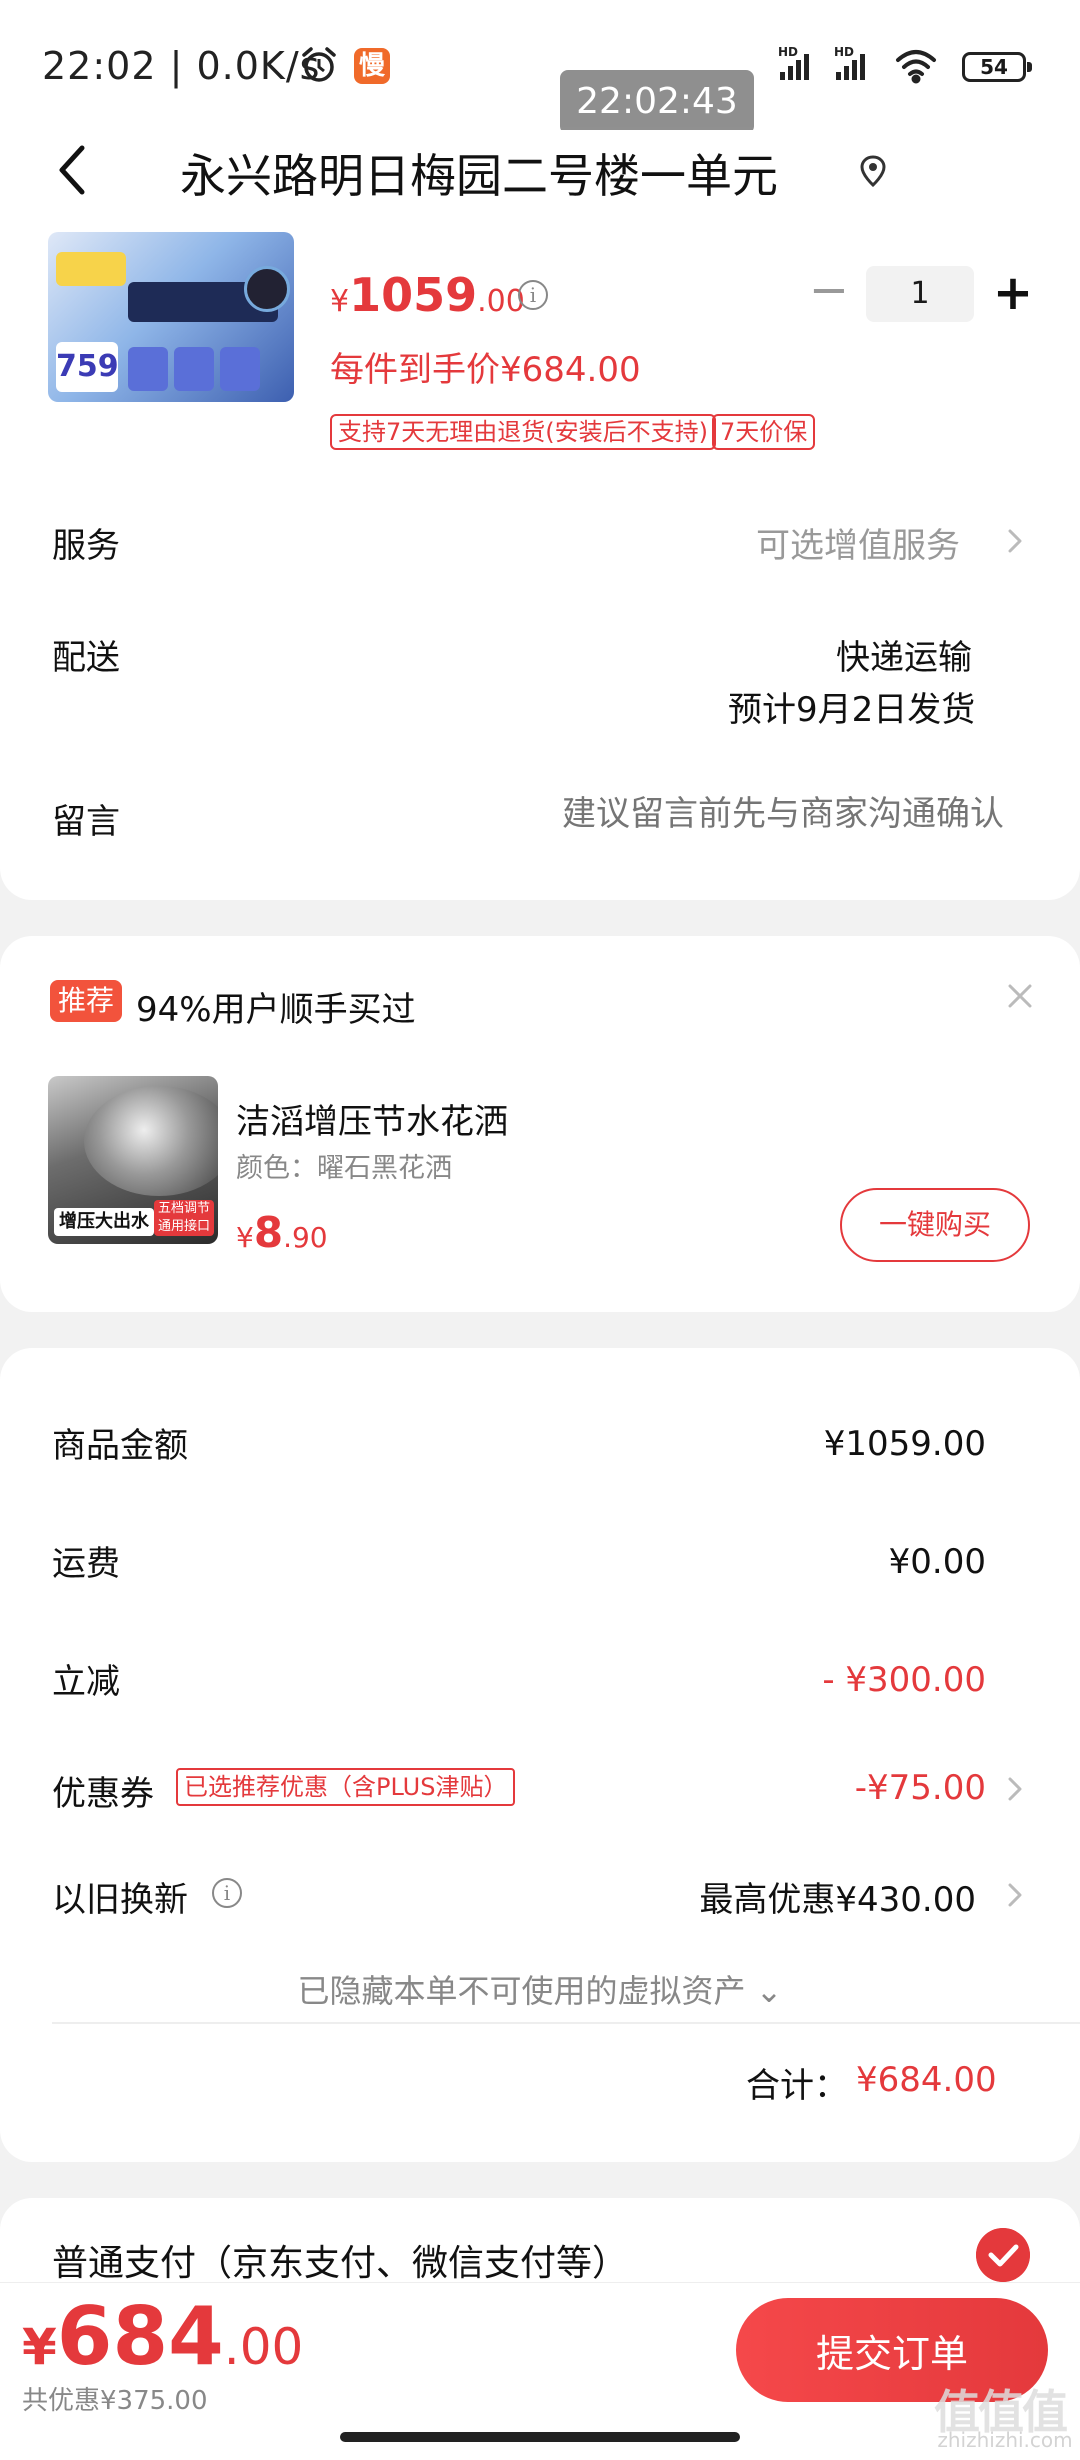 The height and width of the screenshot is (2460, 1080). What do you see at coordinates (86, 1001) in the screenshot?
I see `recommend-badge: 推荐` at bounding box center [86, 1001].